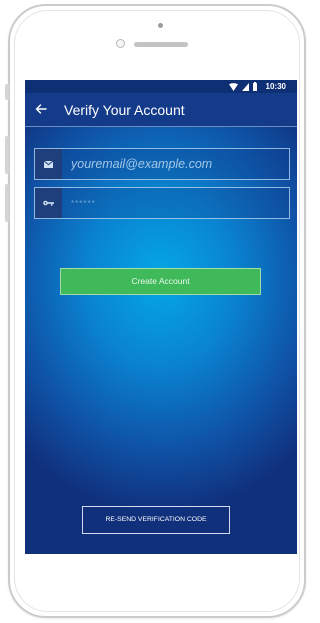 The width and height of the screenshot is (320, 623). I want to click on phone-side-button, so click(7, 92).